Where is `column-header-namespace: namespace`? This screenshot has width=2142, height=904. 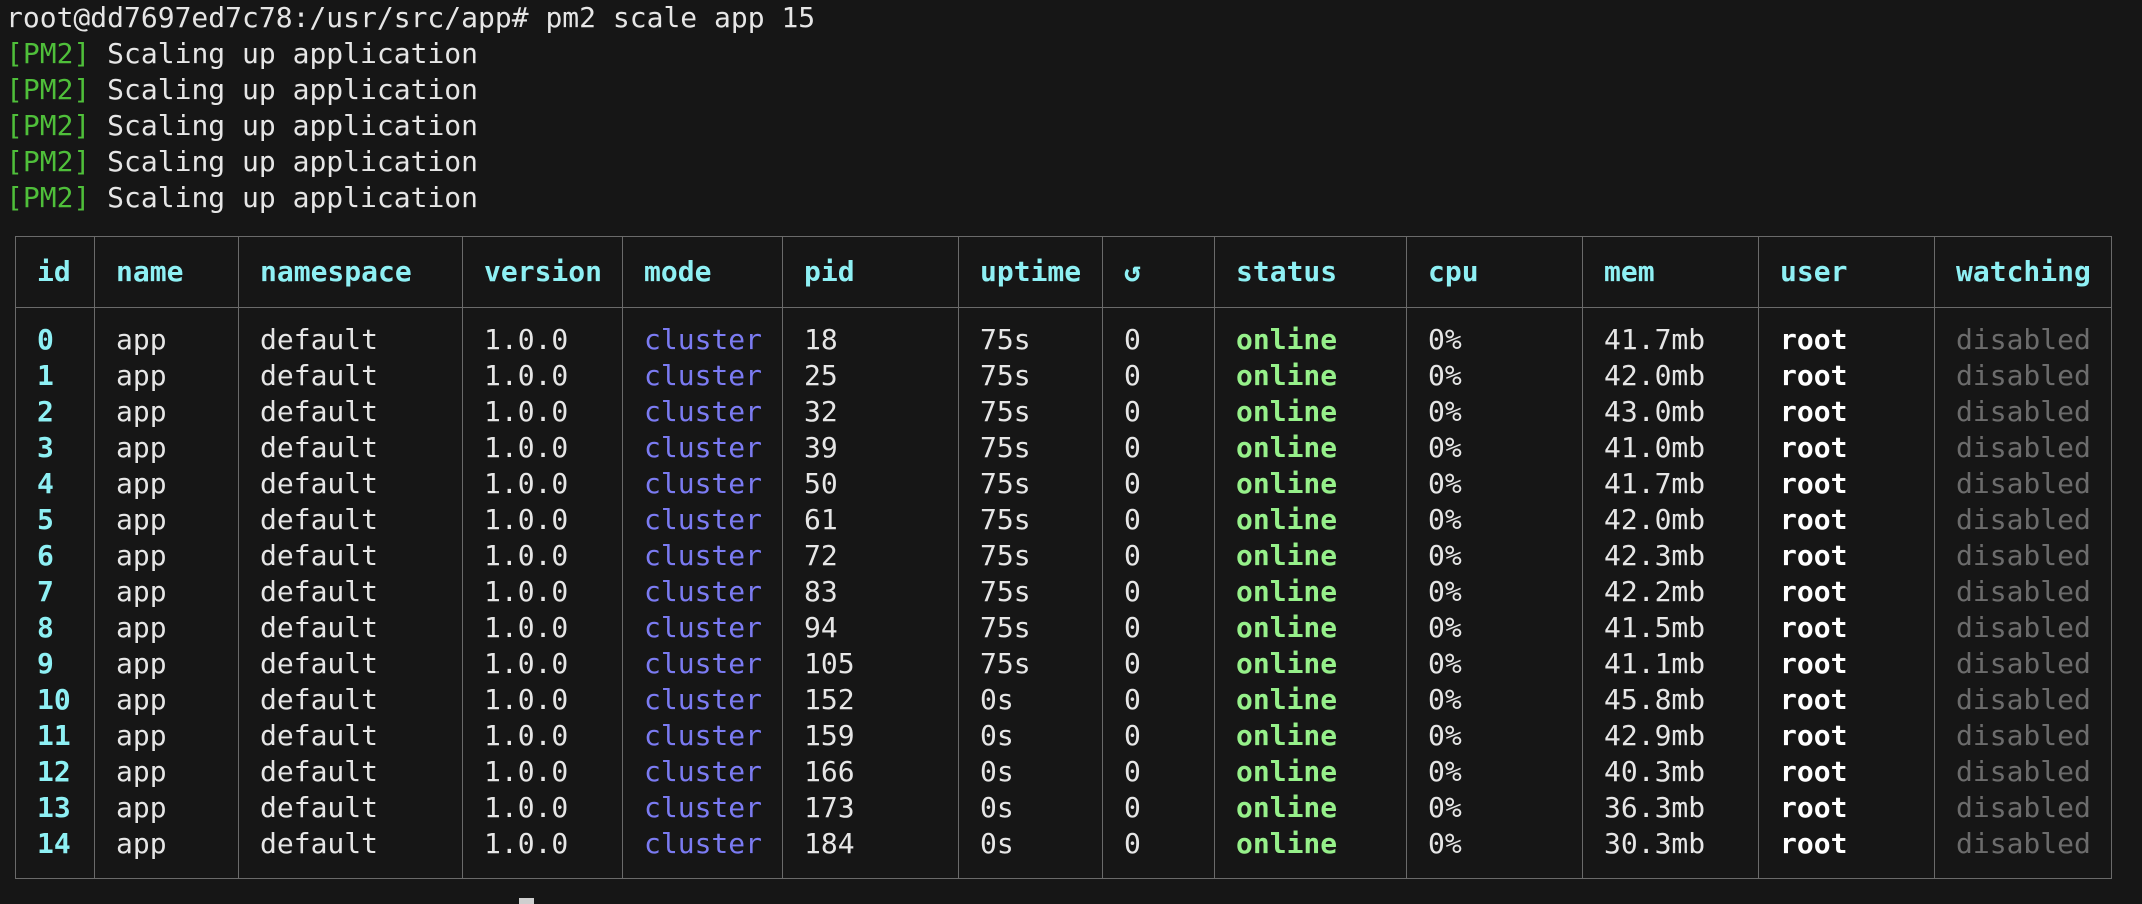 column-header-namespace: namespace is located at coordinates (350, 272).